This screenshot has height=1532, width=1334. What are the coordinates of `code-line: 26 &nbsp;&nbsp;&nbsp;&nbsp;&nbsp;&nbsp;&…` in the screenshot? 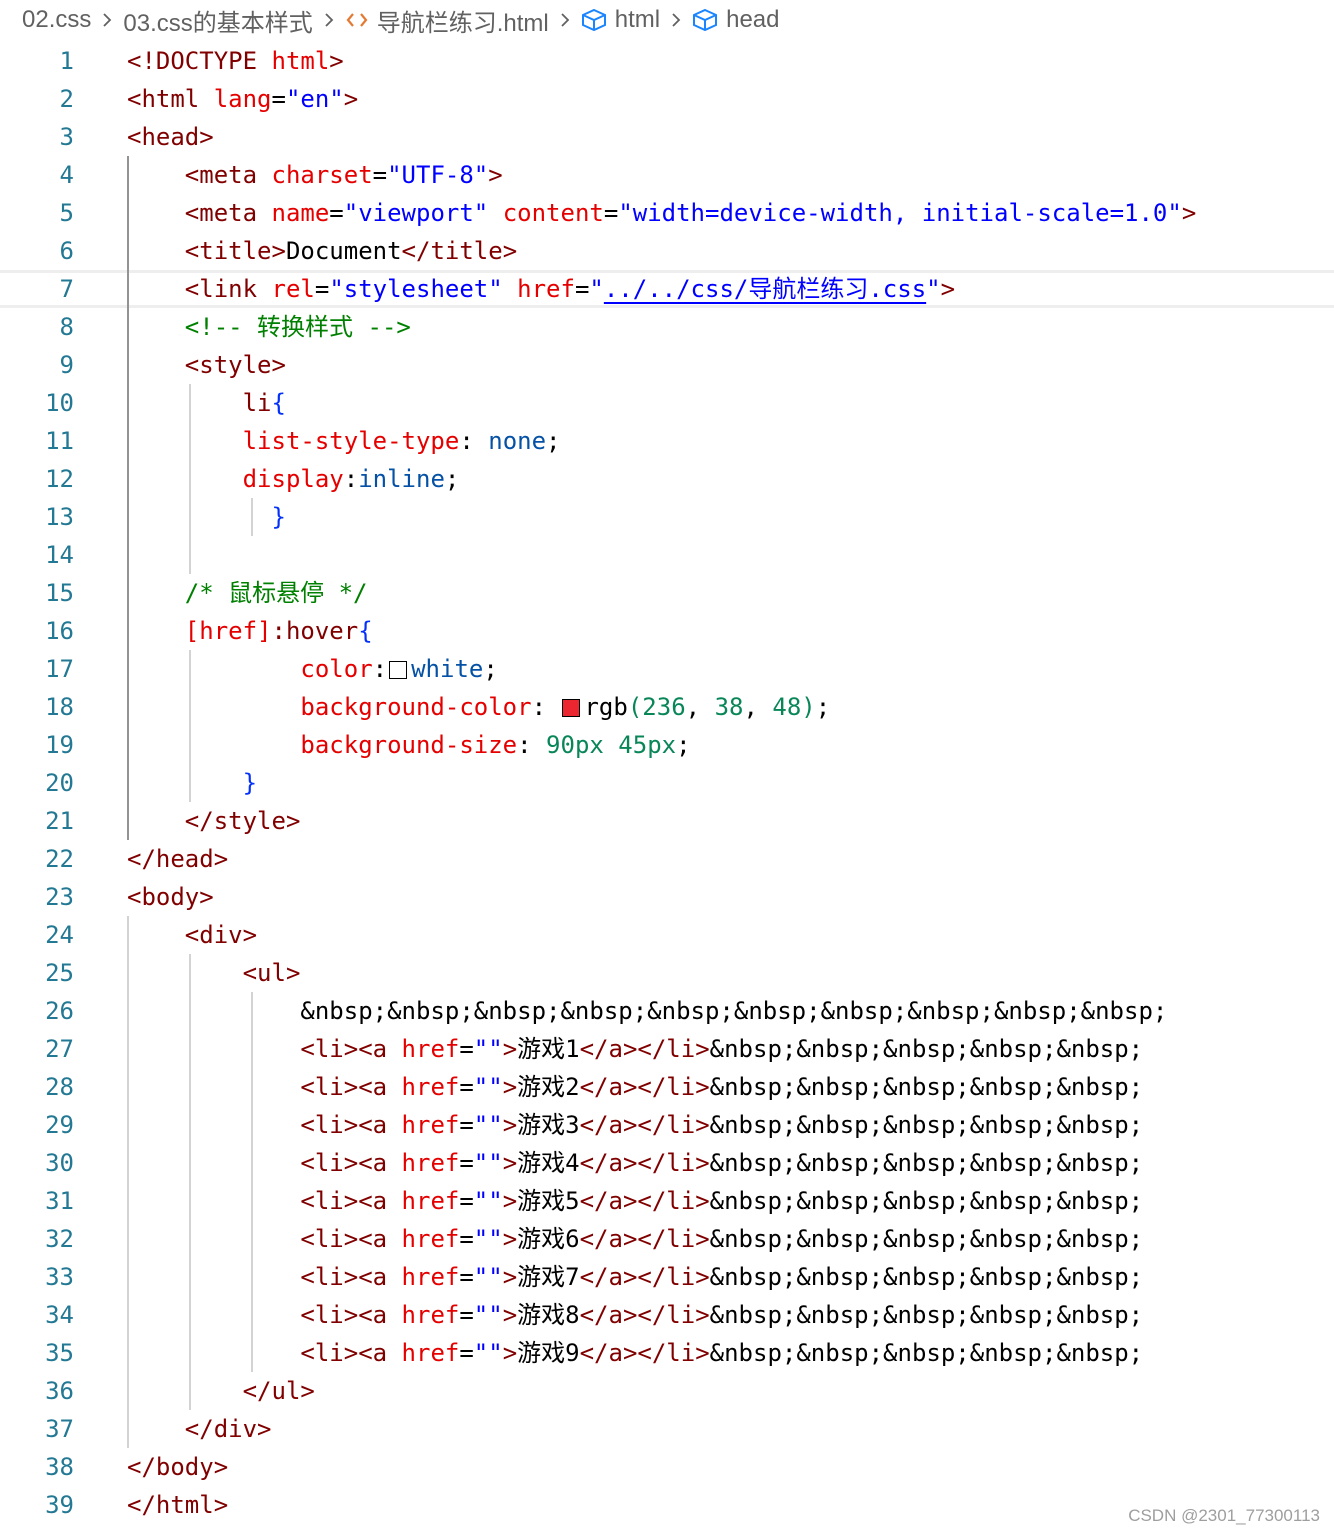 It's located at (667, 1011).